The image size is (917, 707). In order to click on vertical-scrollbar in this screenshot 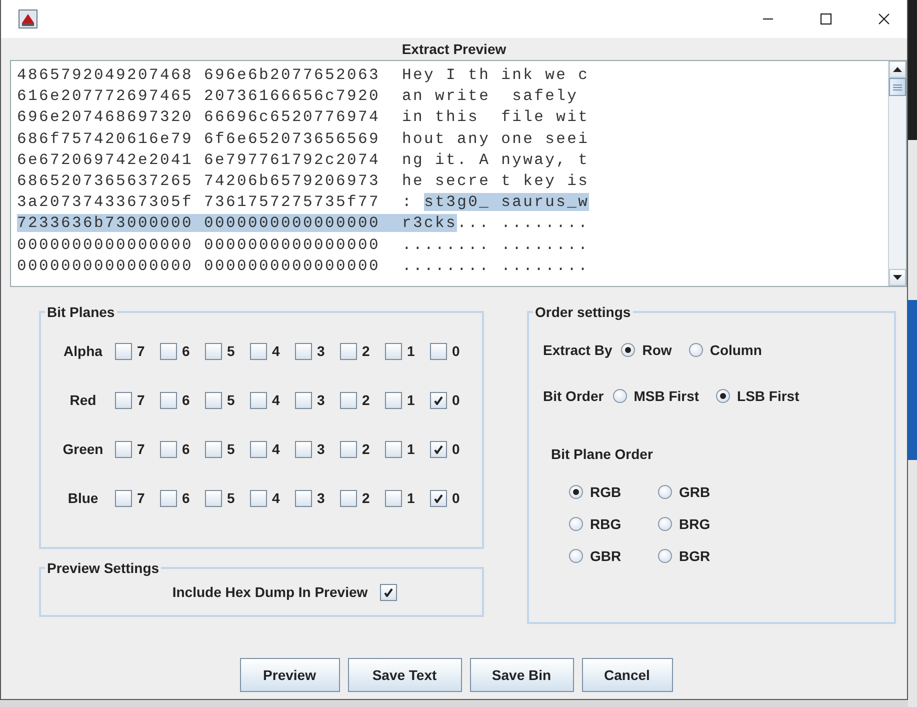, I will do `click(897, 173)`.